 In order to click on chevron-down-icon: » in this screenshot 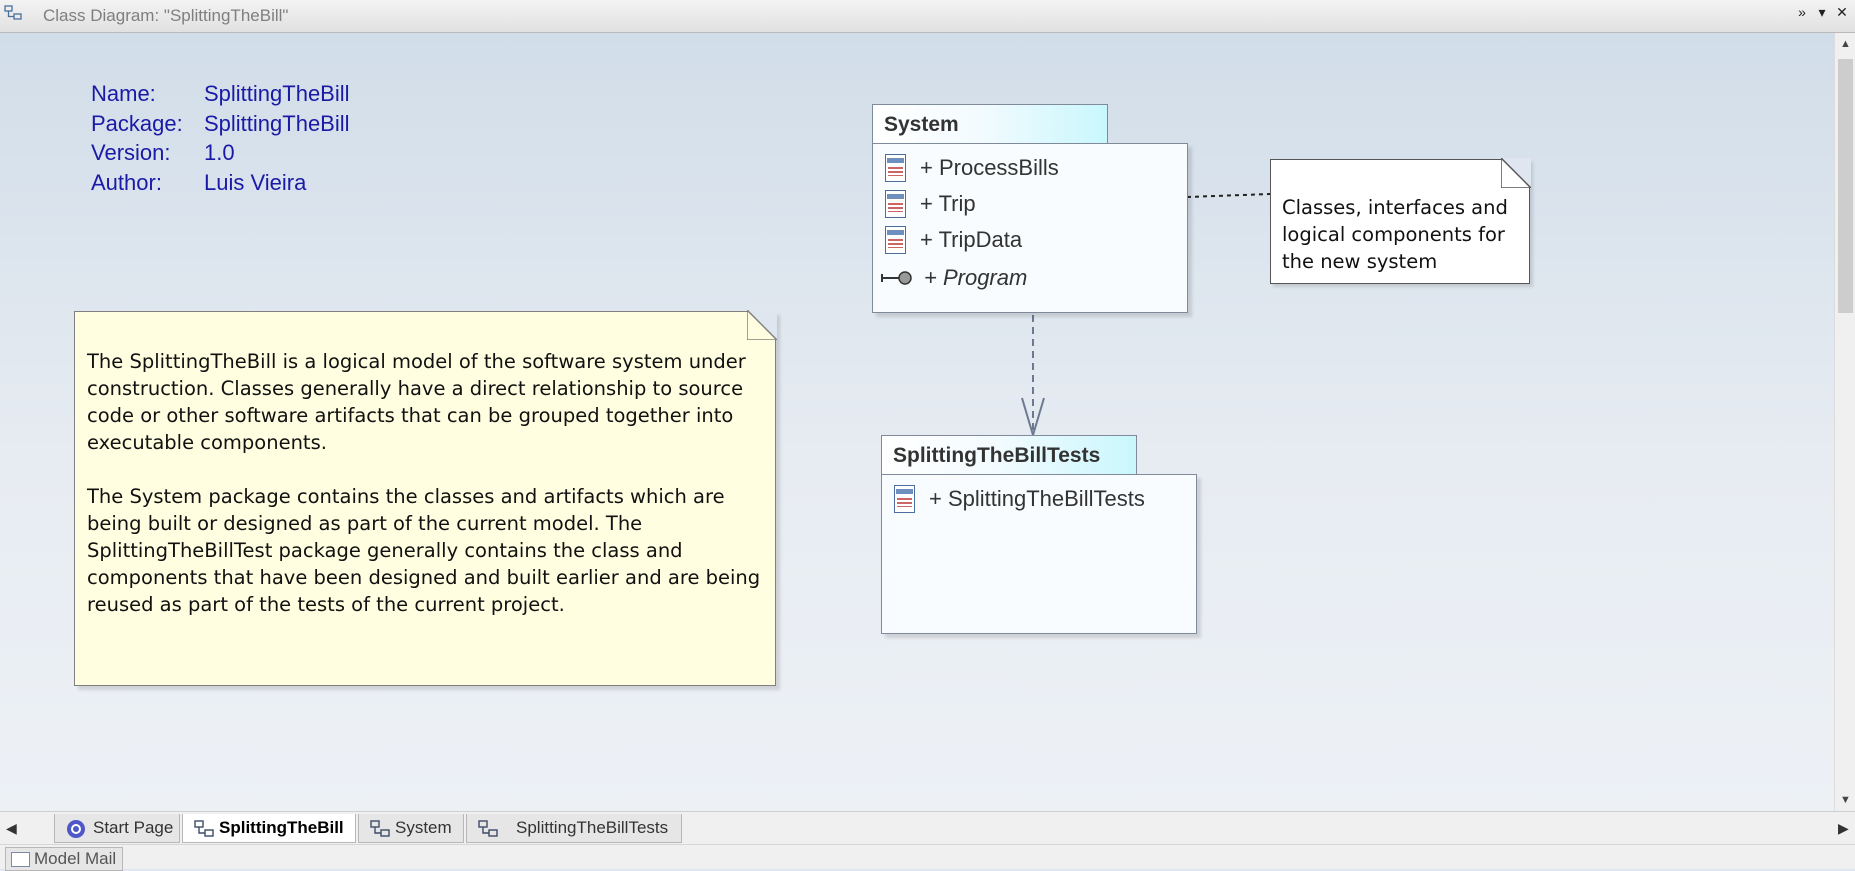, I will do `click(1802, 12)`.